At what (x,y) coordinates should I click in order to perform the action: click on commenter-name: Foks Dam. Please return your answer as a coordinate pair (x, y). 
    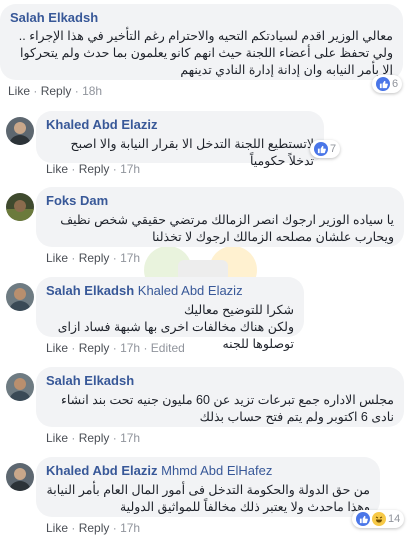
    Looking at the image, I should click on (220, 201).